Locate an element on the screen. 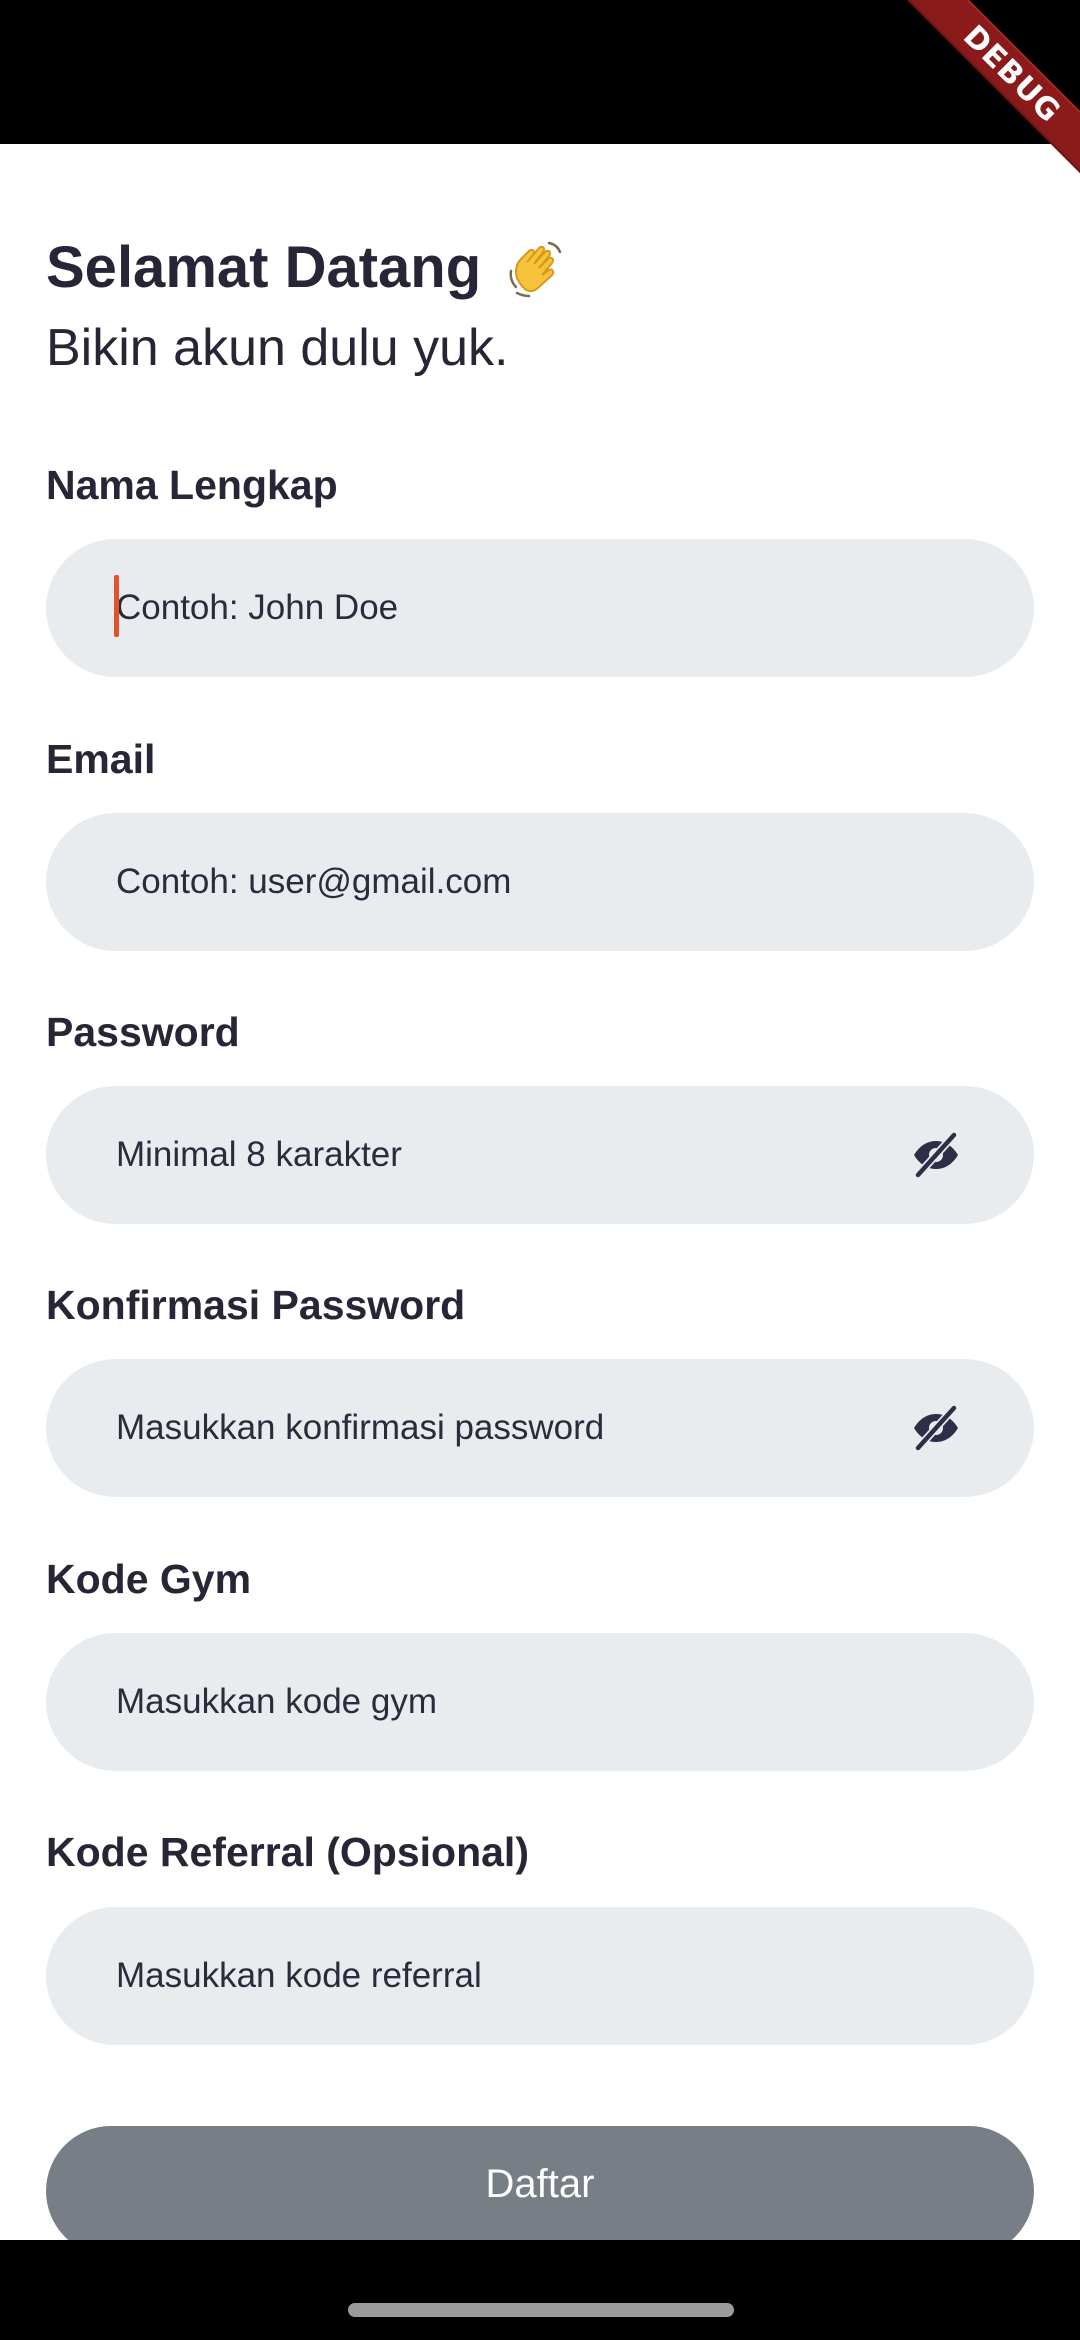 The image size is (1080, 2340). email-input: Contoh: user@gmail.com is located at coordinates (540, 882).